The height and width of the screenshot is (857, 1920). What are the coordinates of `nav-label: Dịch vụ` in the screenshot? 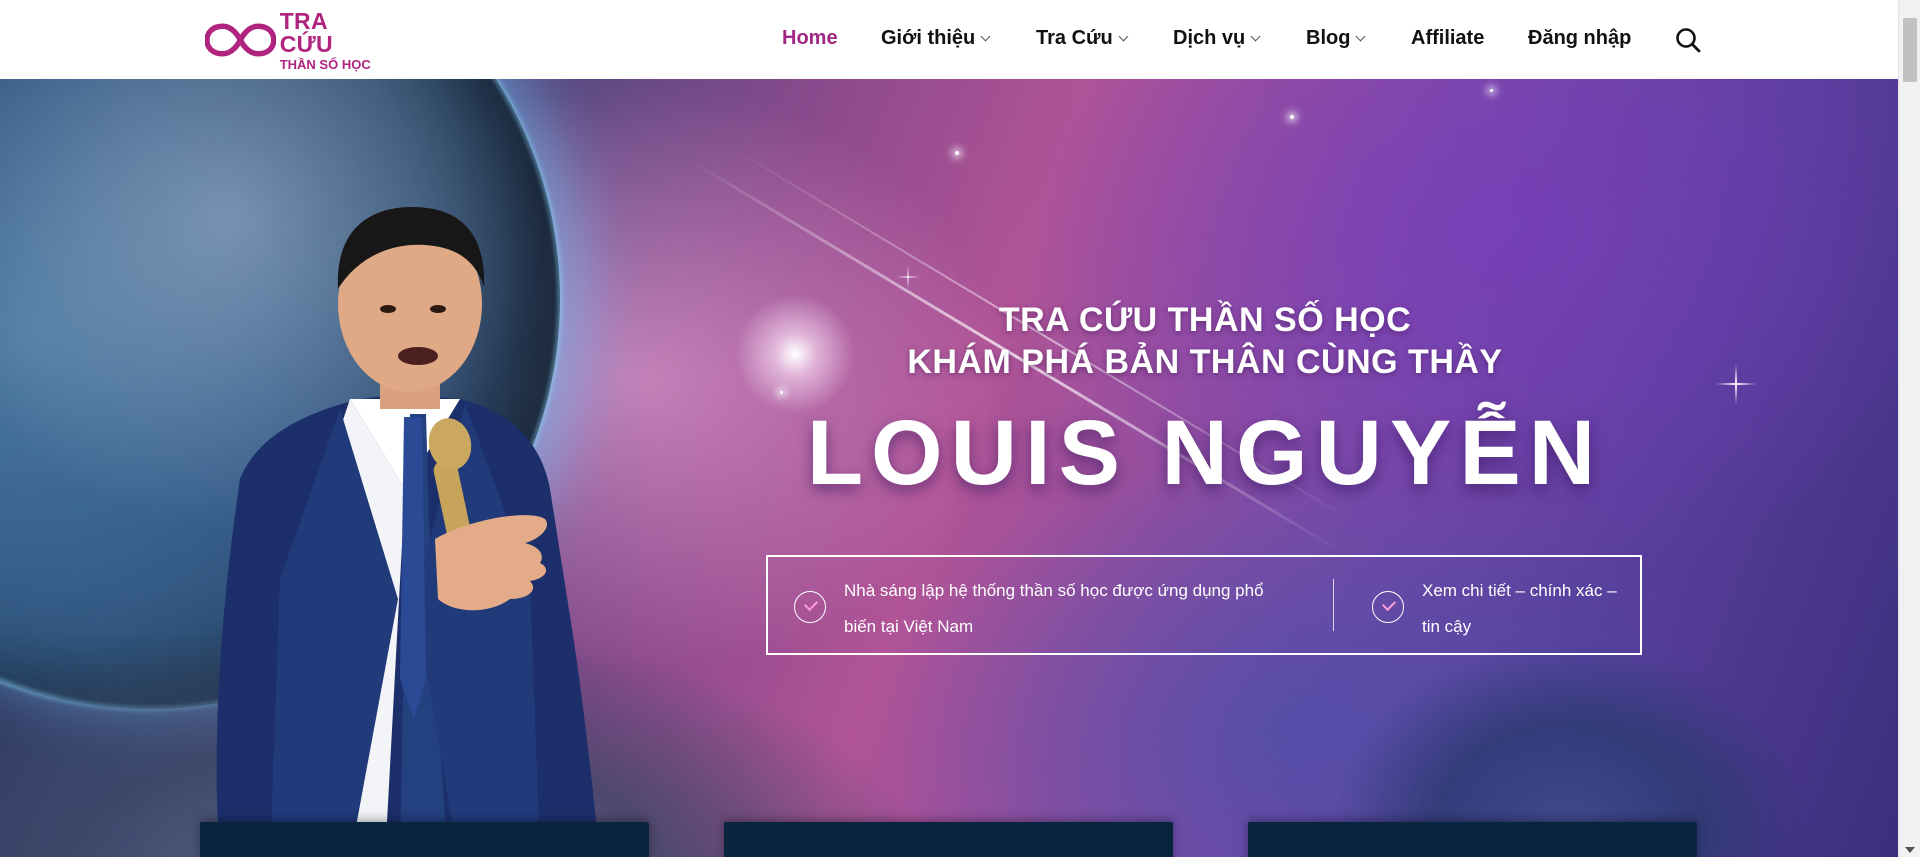 It's located at (1209, 38).